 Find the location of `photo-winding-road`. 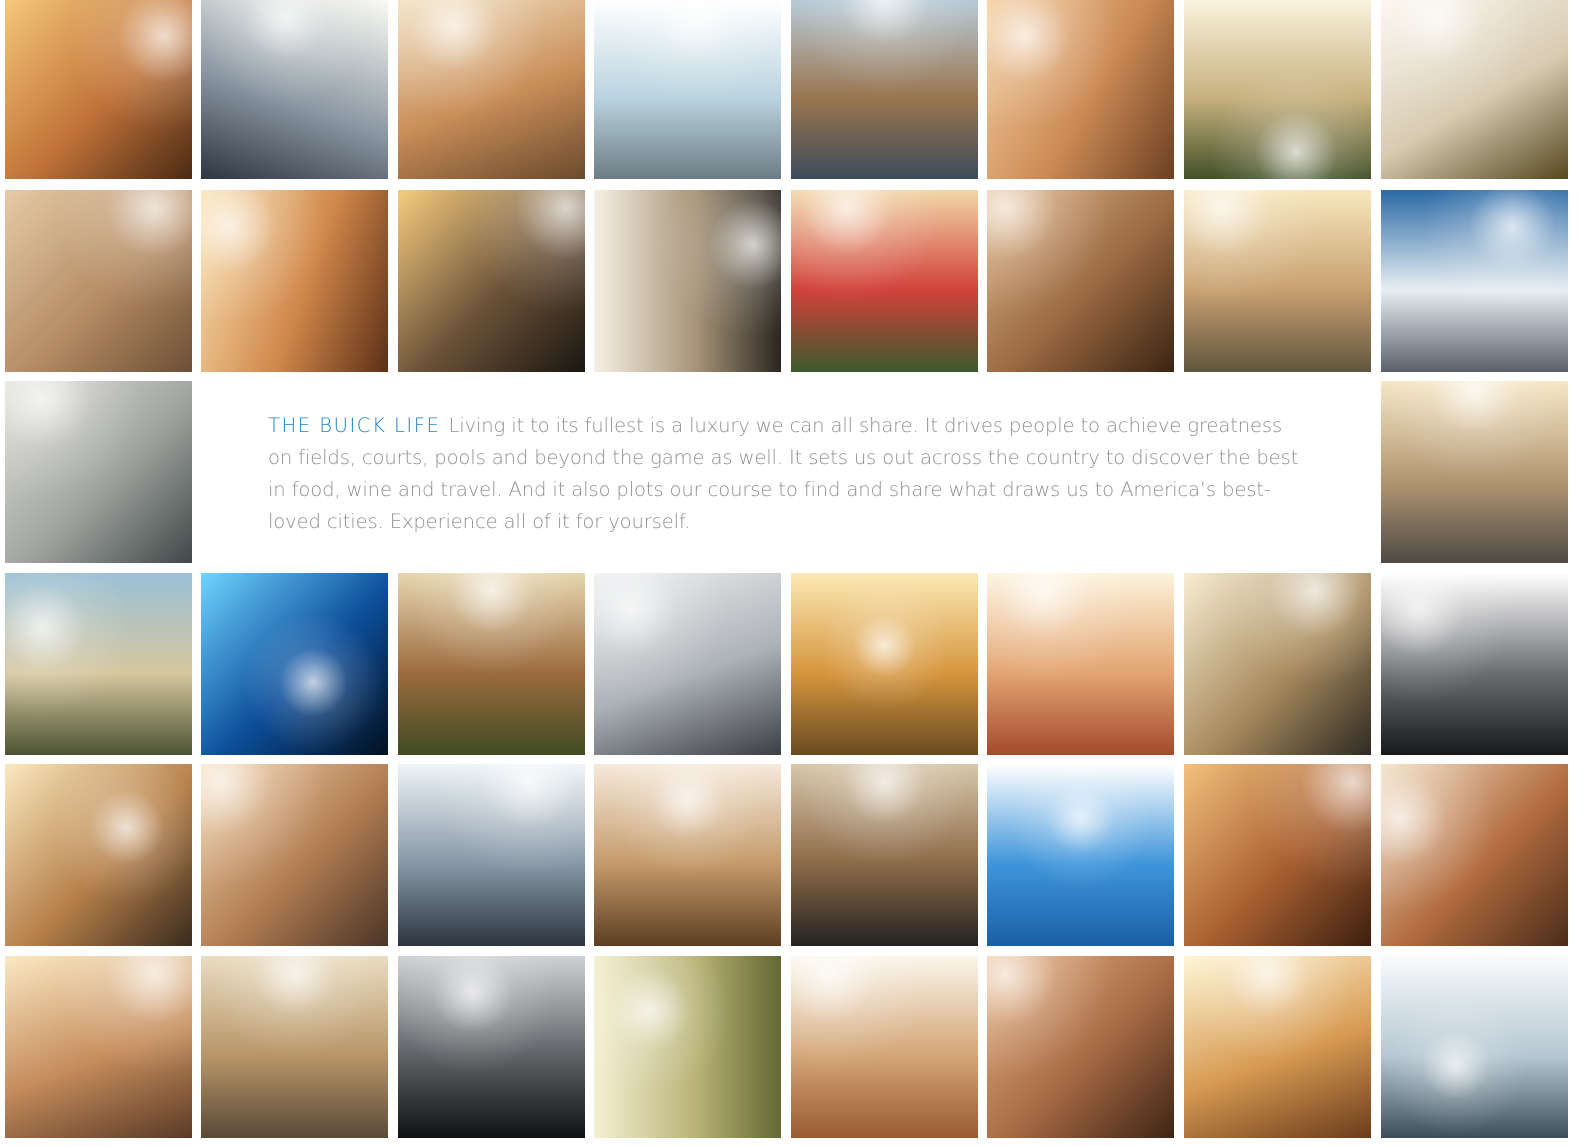

photo-winding-road is located at coordinates (687, 855).